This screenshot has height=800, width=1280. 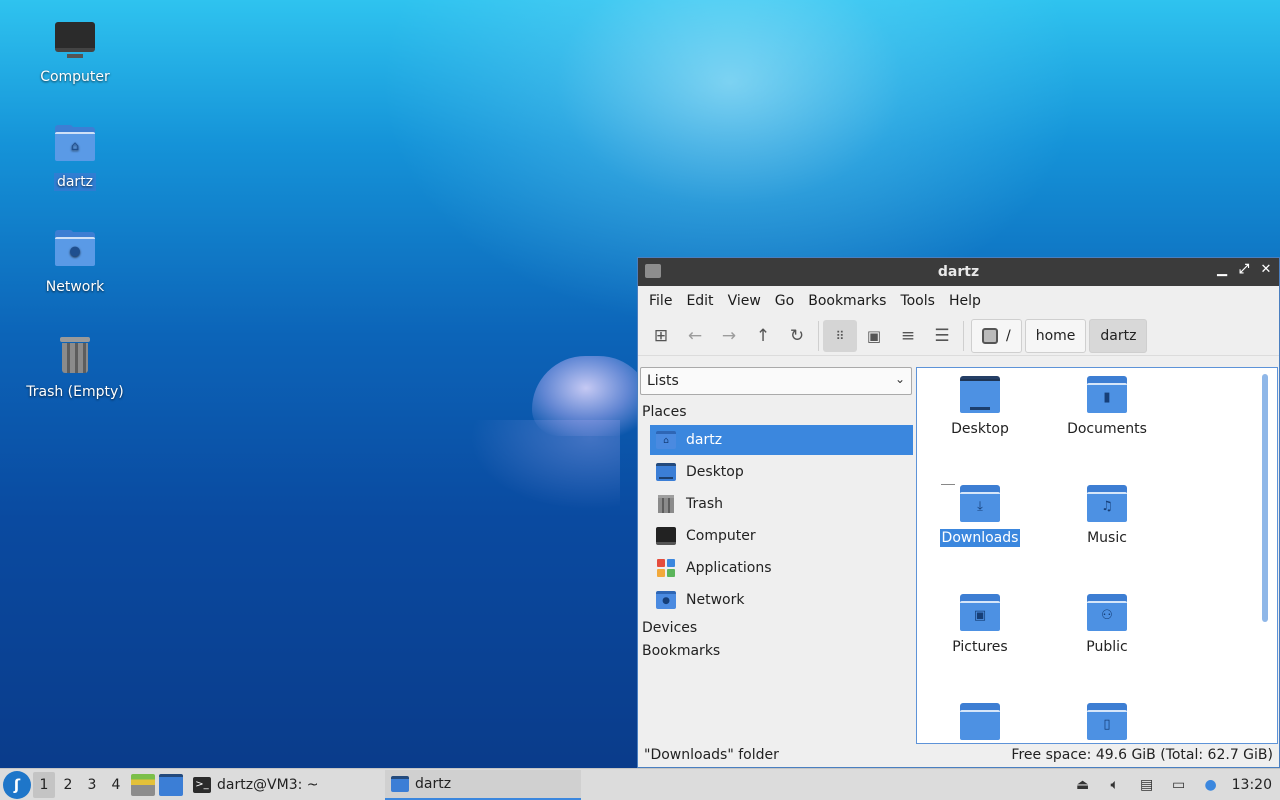 What do you see at coordinates (68, 785) in the screenshot?
I see `workspace-2: 2` at bounding box center [68, 785].